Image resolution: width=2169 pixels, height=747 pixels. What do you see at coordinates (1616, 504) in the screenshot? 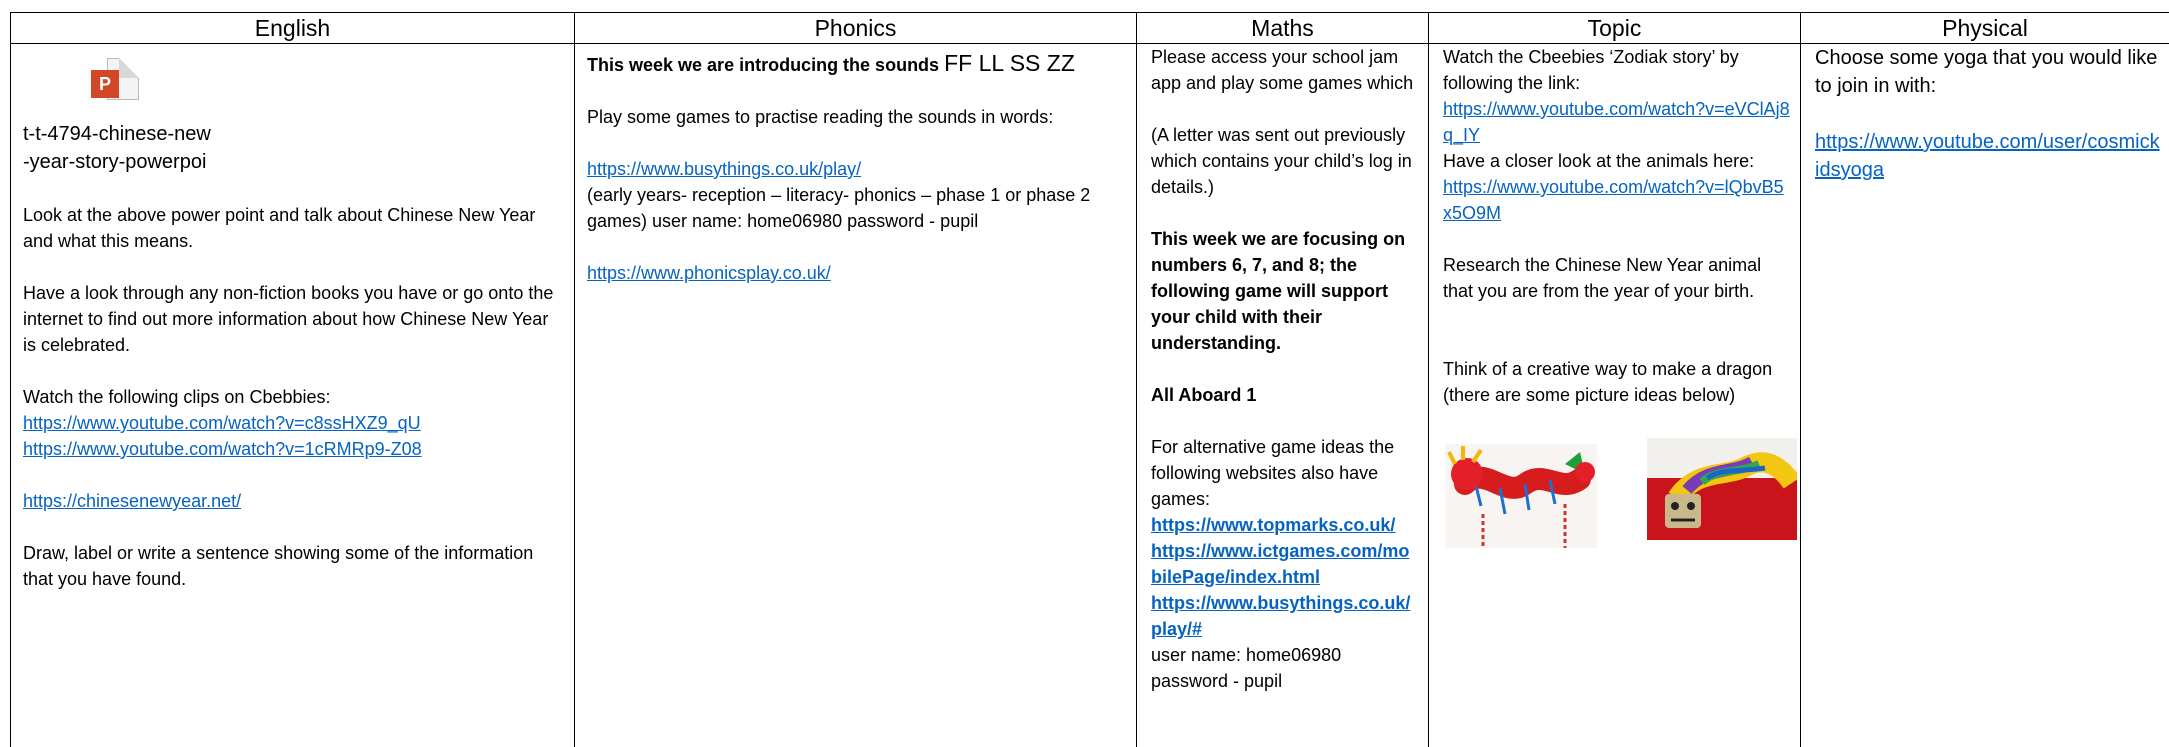
I see `dragon-picture-ideas` at bounding box center [1616, 504].